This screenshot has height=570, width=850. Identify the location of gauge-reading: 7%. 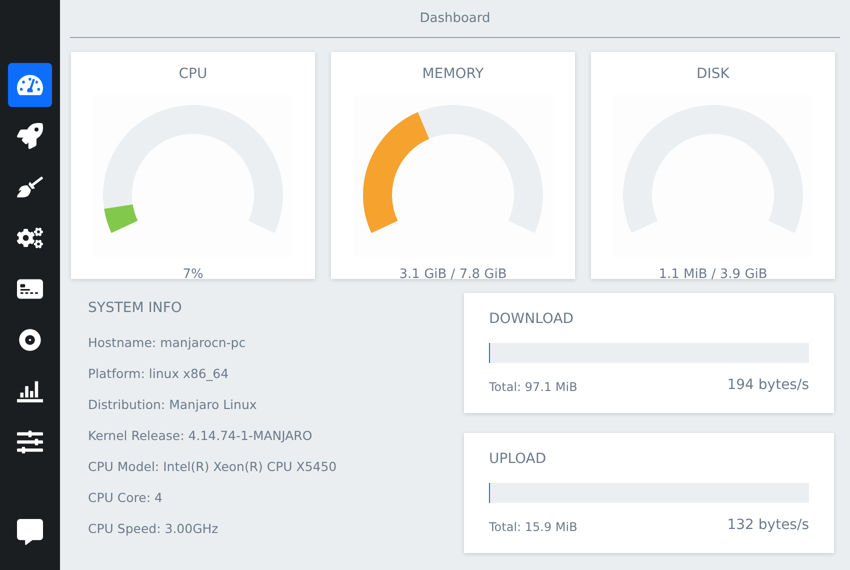
(193, 275).